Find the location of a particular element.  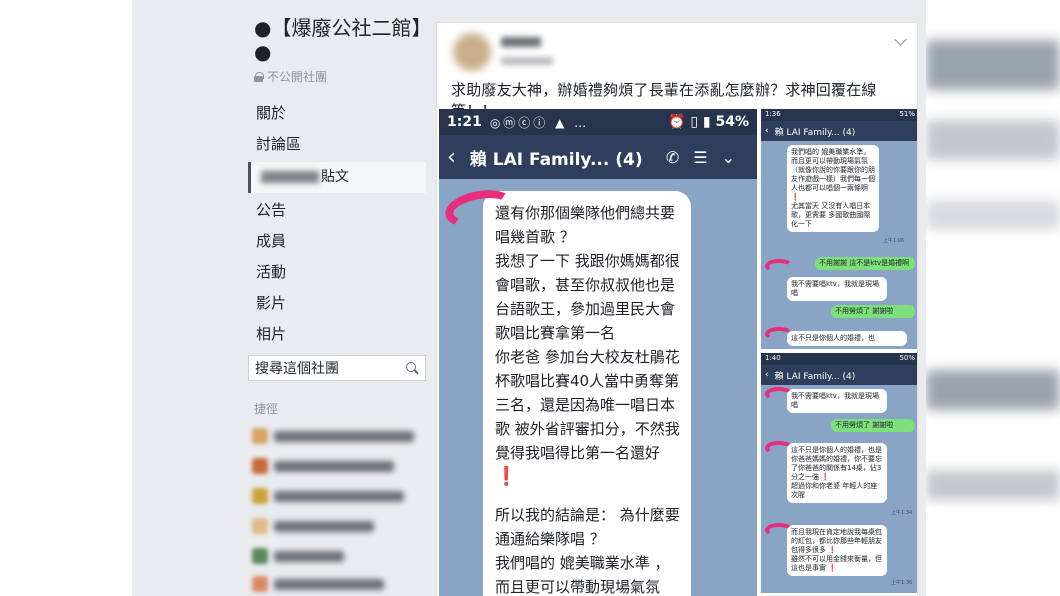

post-author-avatar is located at coordinates (472, 52).